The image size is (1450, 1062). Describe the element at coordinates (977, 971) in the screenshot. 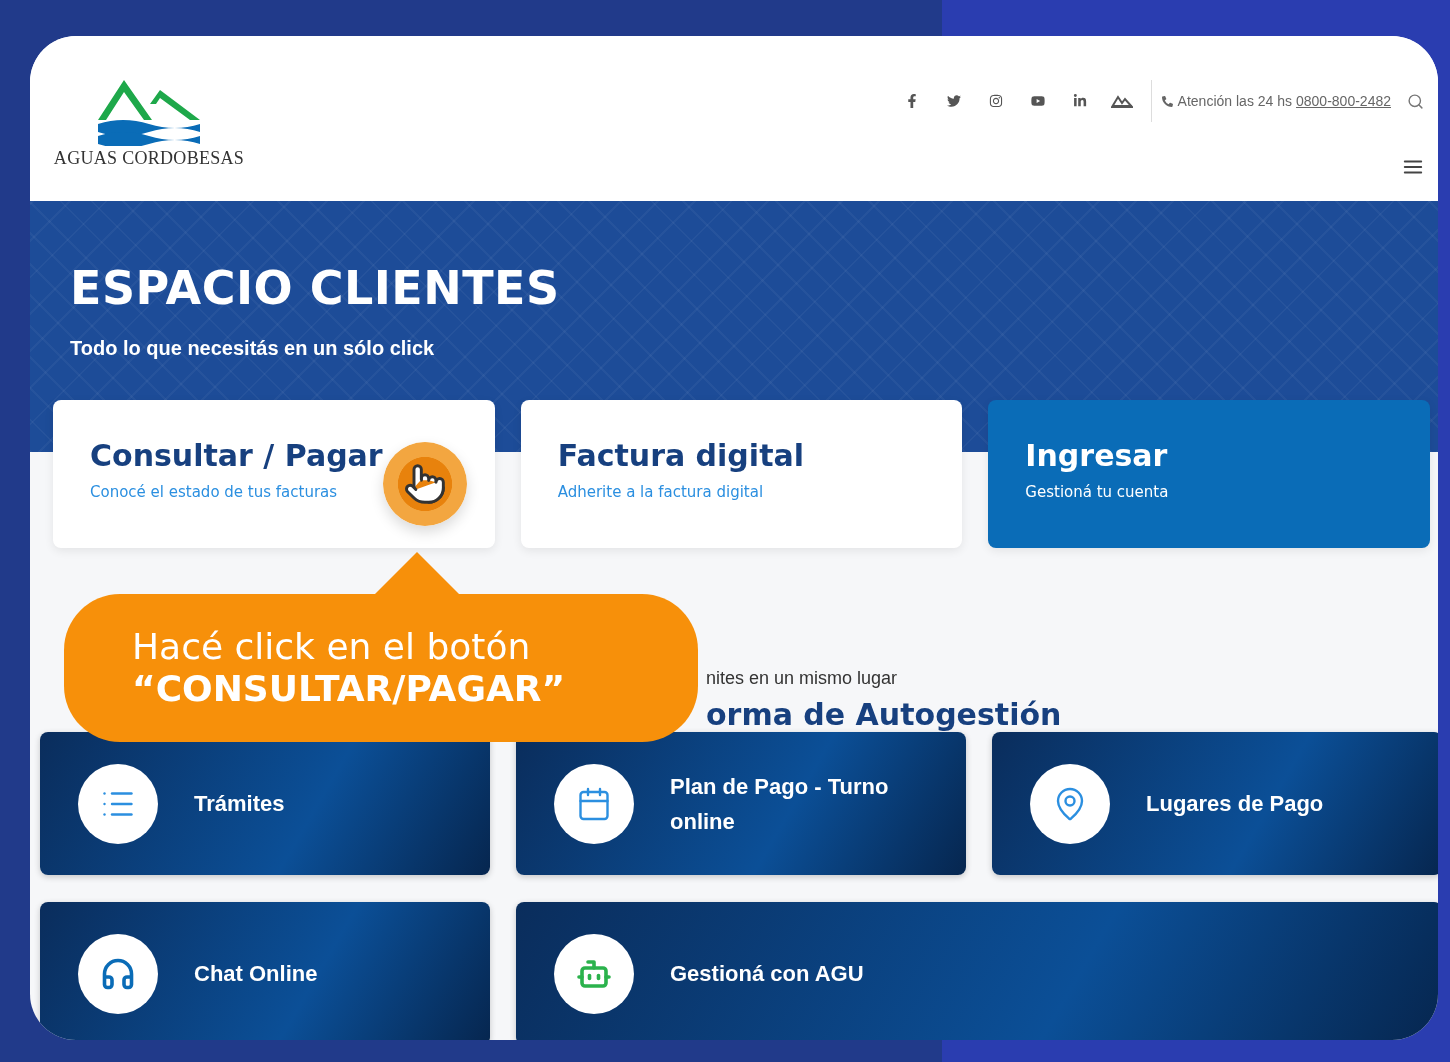

I see `service-tile: Gestioná con AGU` at that location.